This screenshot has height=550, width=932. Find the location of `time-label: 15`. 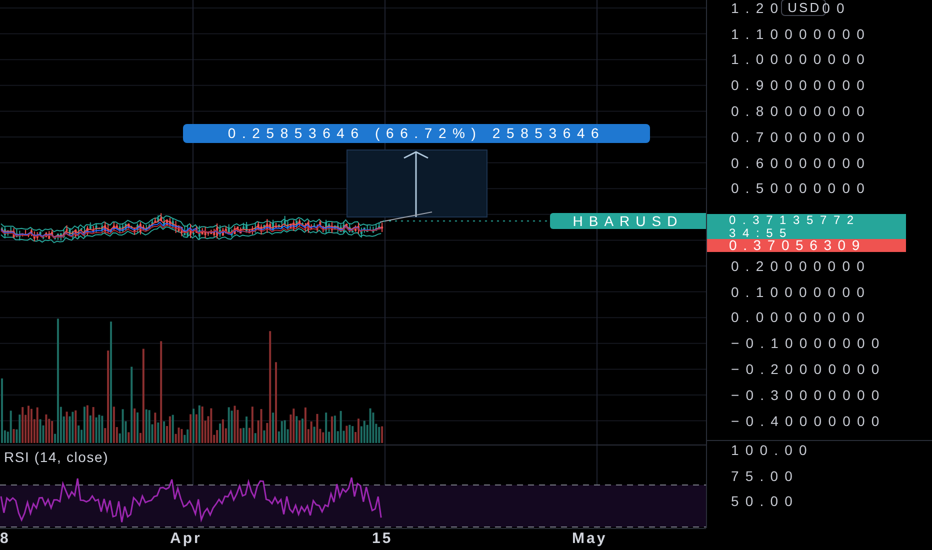

time-label: 15 is located at coordinates (382, 538).